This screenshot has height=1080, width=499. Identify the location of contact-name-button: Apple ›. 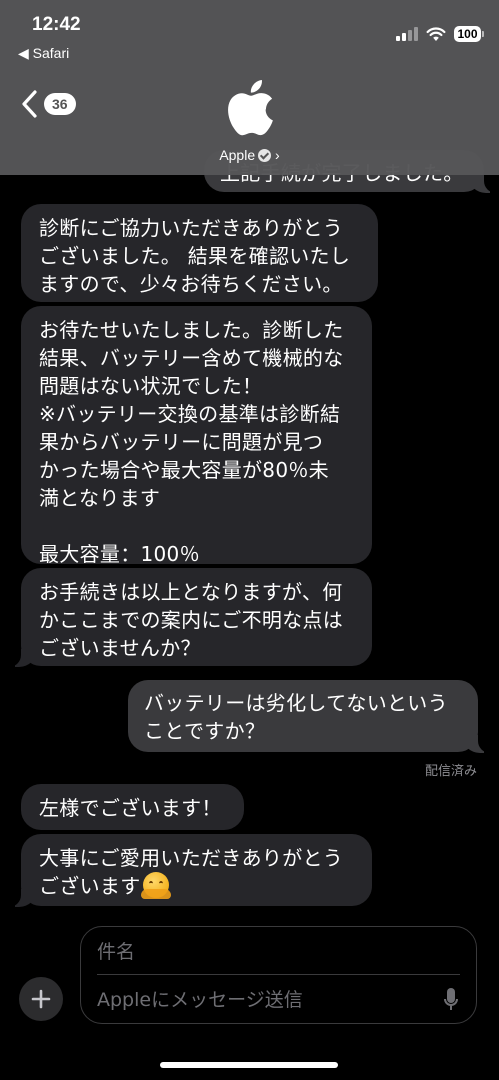
(249, 155).